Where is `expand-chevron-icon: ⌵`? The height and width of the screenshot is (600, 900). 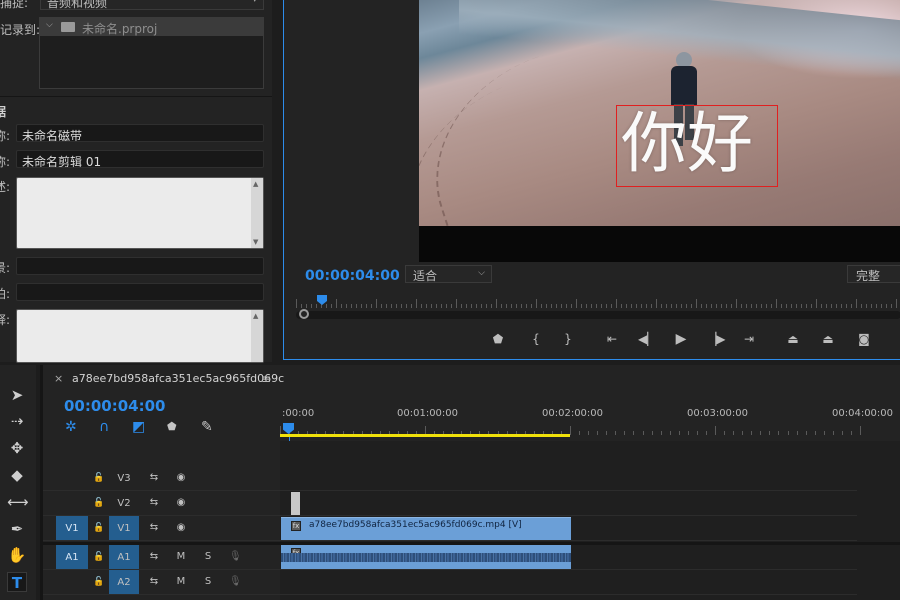 expand-chevron-icon: ⌵ is located at coordinates (49, 25).